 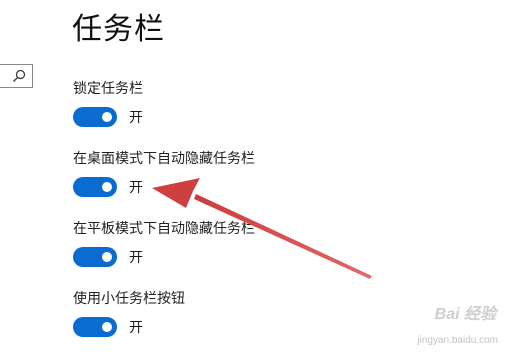 What do you see at coordinates (95, 187) in the screenshot?
I see `toggle-autohide-desktop` at bounding box center [95, 187].